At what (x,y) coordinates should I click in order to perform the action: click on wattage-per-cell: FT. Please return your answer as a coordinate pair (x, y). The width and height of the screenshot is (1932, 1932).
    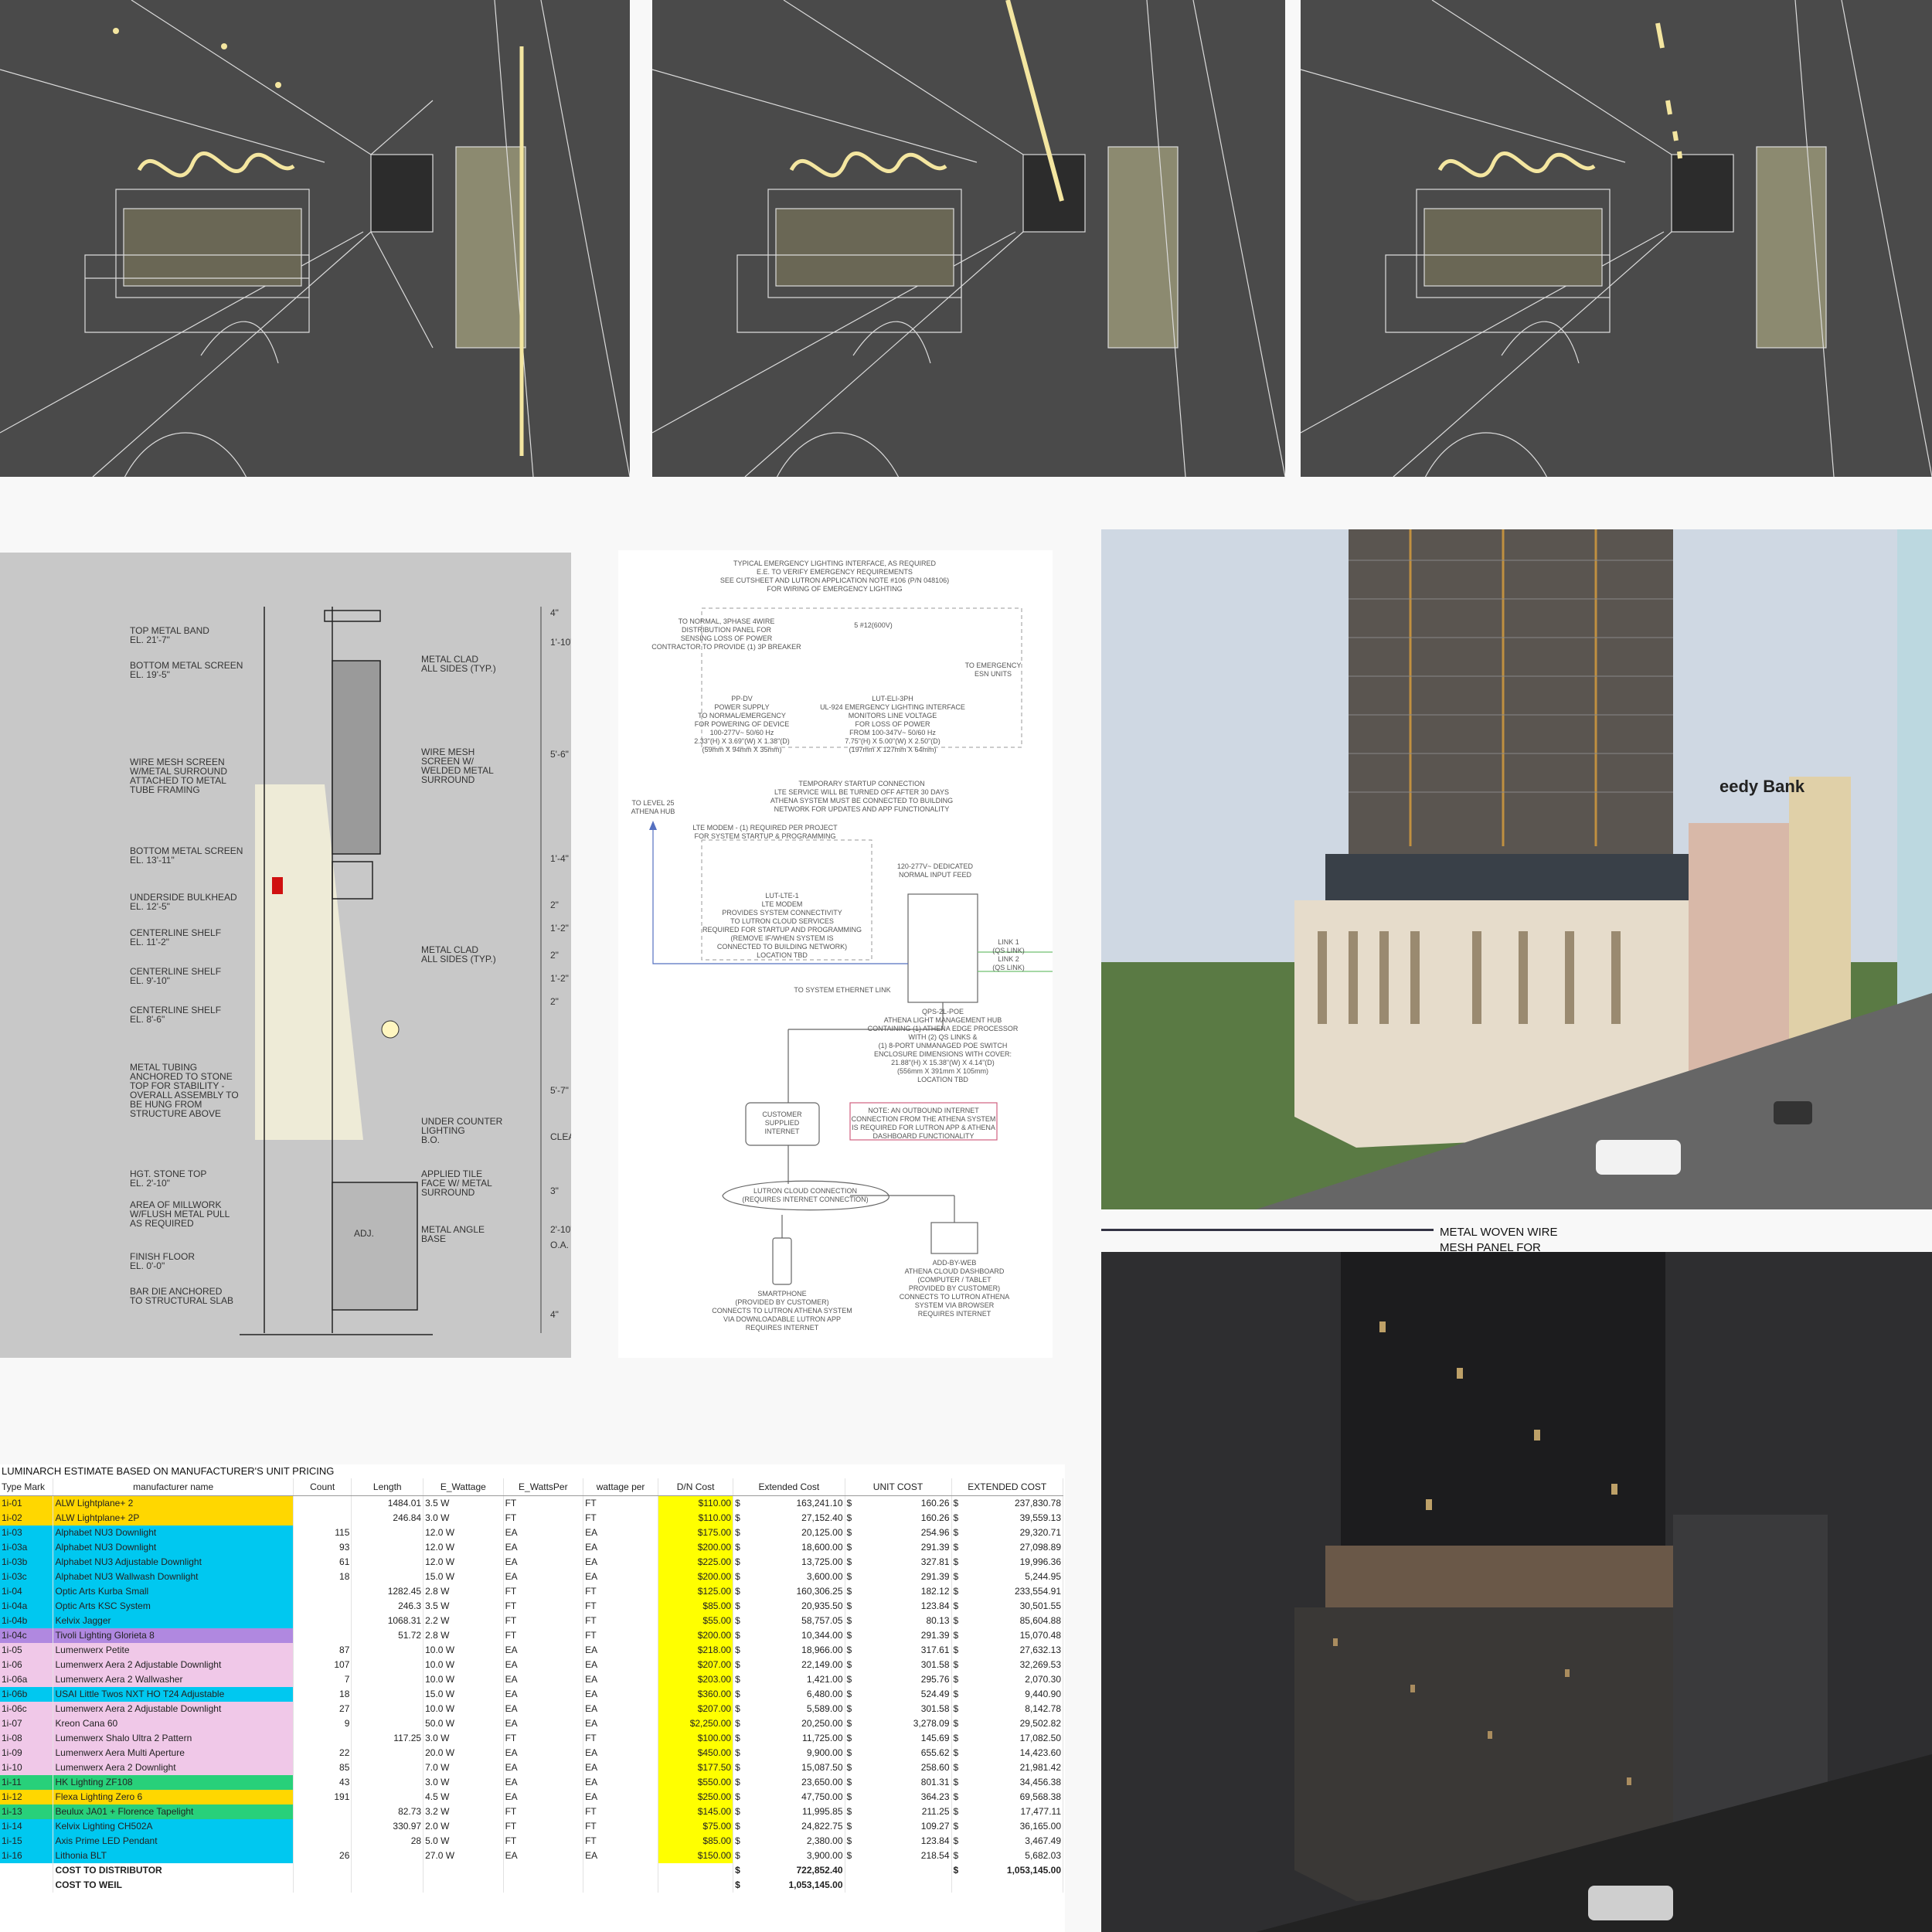
    Looking at the image, I should click on (621, 1827).